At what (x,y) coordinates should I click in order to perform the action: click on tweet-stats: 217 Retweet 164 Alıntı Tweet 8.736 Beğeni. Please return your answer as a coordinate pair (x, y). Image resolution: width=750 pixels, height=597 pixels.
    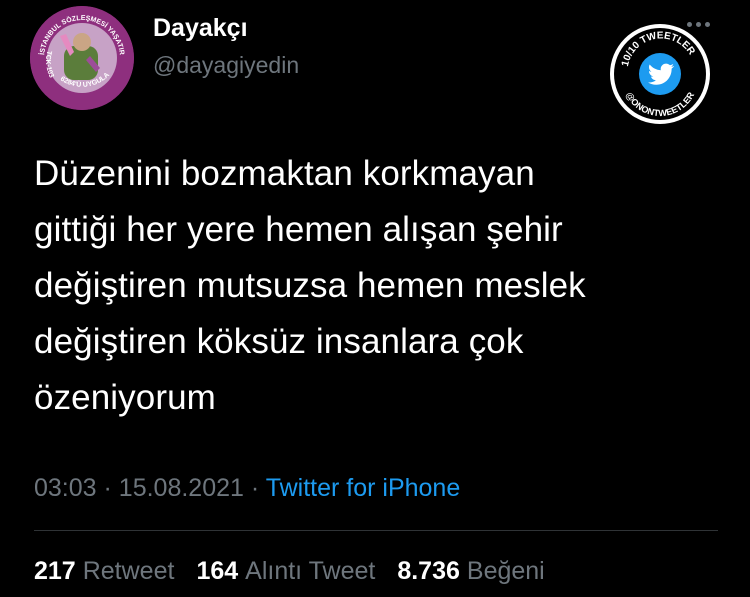
    Looking at the image, I should click on (289, 571).